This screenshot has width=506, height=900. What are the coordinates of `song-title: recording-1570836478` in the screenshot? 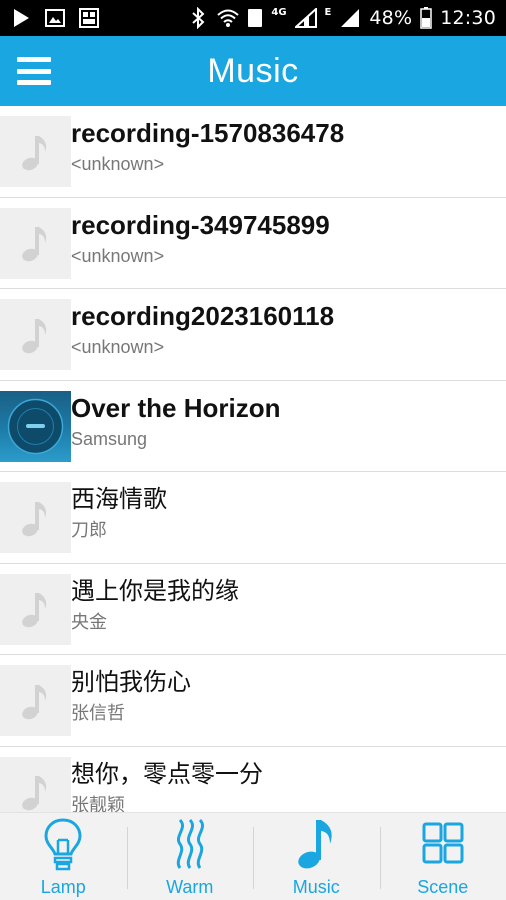 It's located at (208, 133).